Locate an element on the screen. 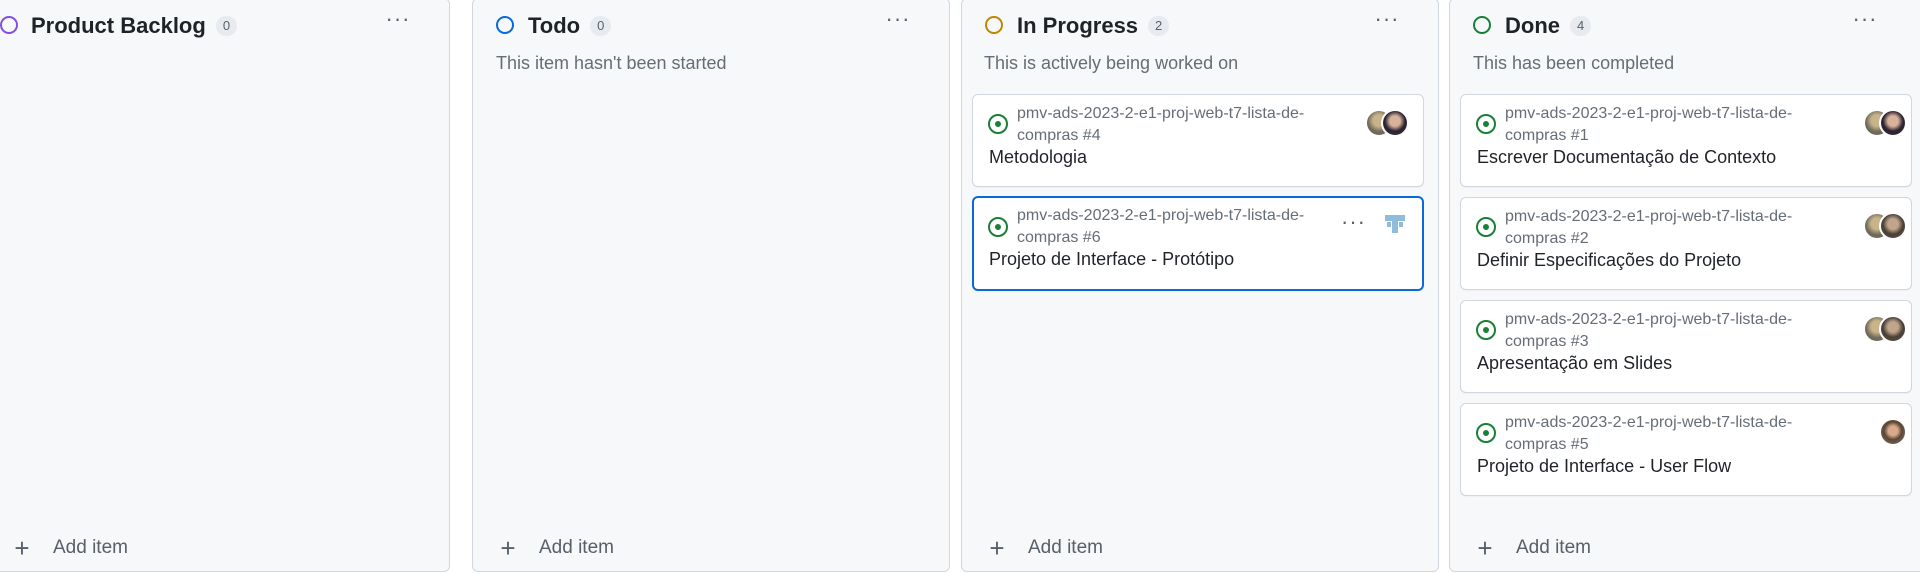 The width and height of the screenshot is (1920, 574). issue-title: Escrever Documentação de Contexto is located at coordinates (1626, 157).